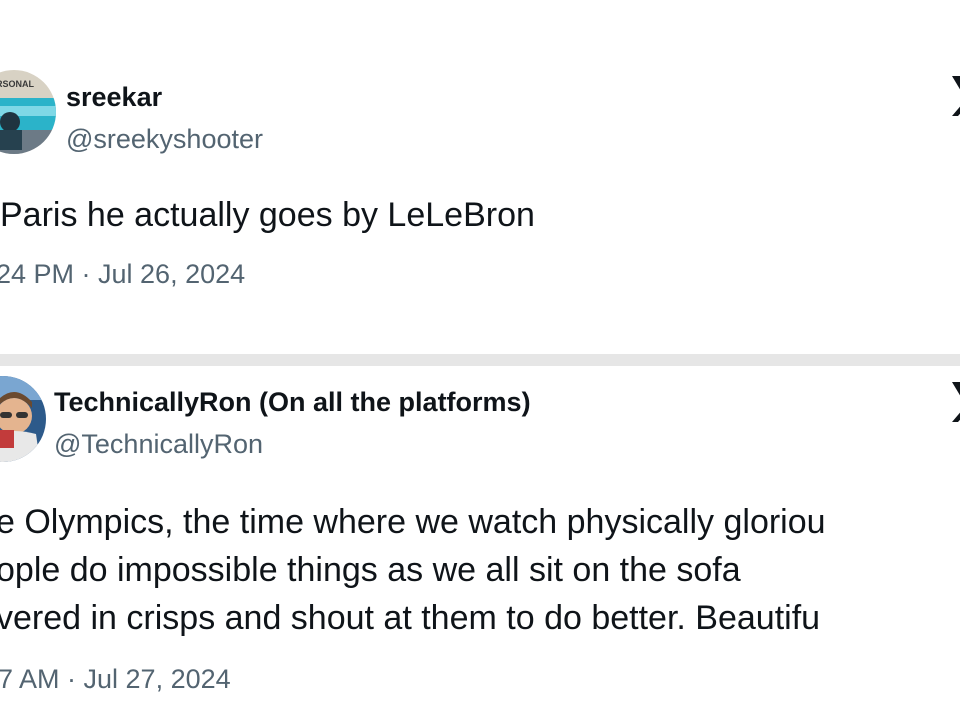  I want to click on avatar-sign-text: RSONAL, so click(17, 84).